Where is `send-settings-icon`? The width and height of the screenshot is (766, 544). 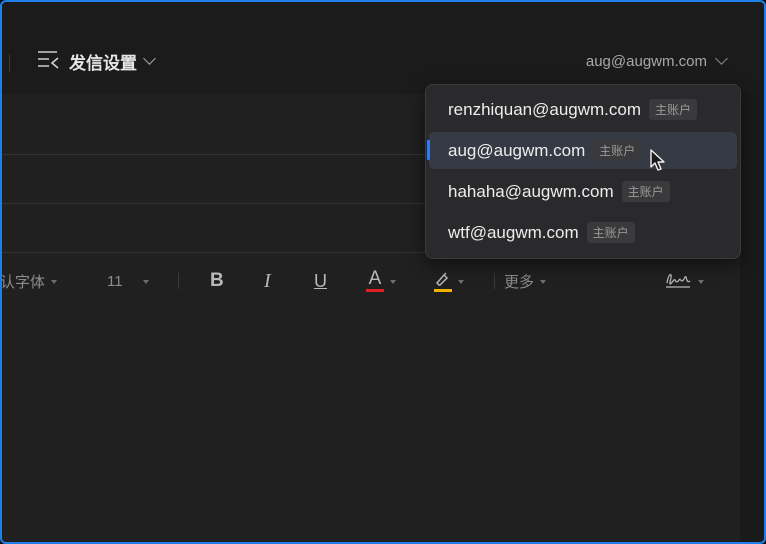 send-settings-icon is located at coordinates (49, 61).